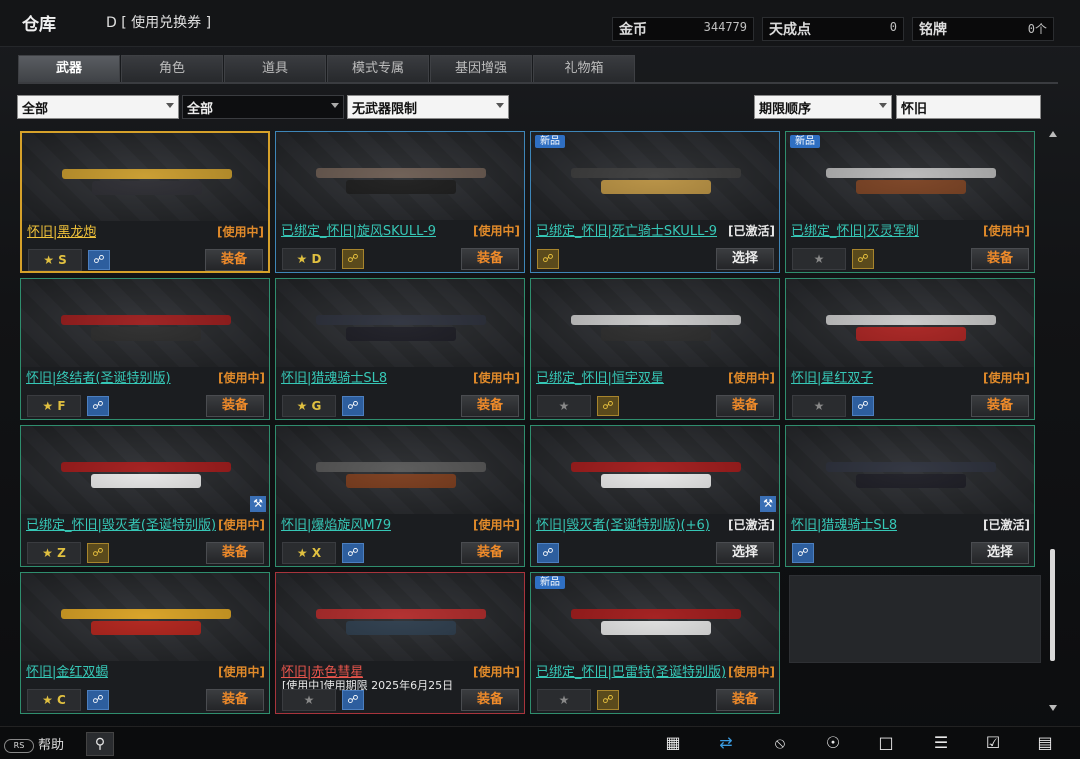 The width and height of the screenshot is (1080, 759). I want to click on scroll-up-icon, so click(1053, 134).